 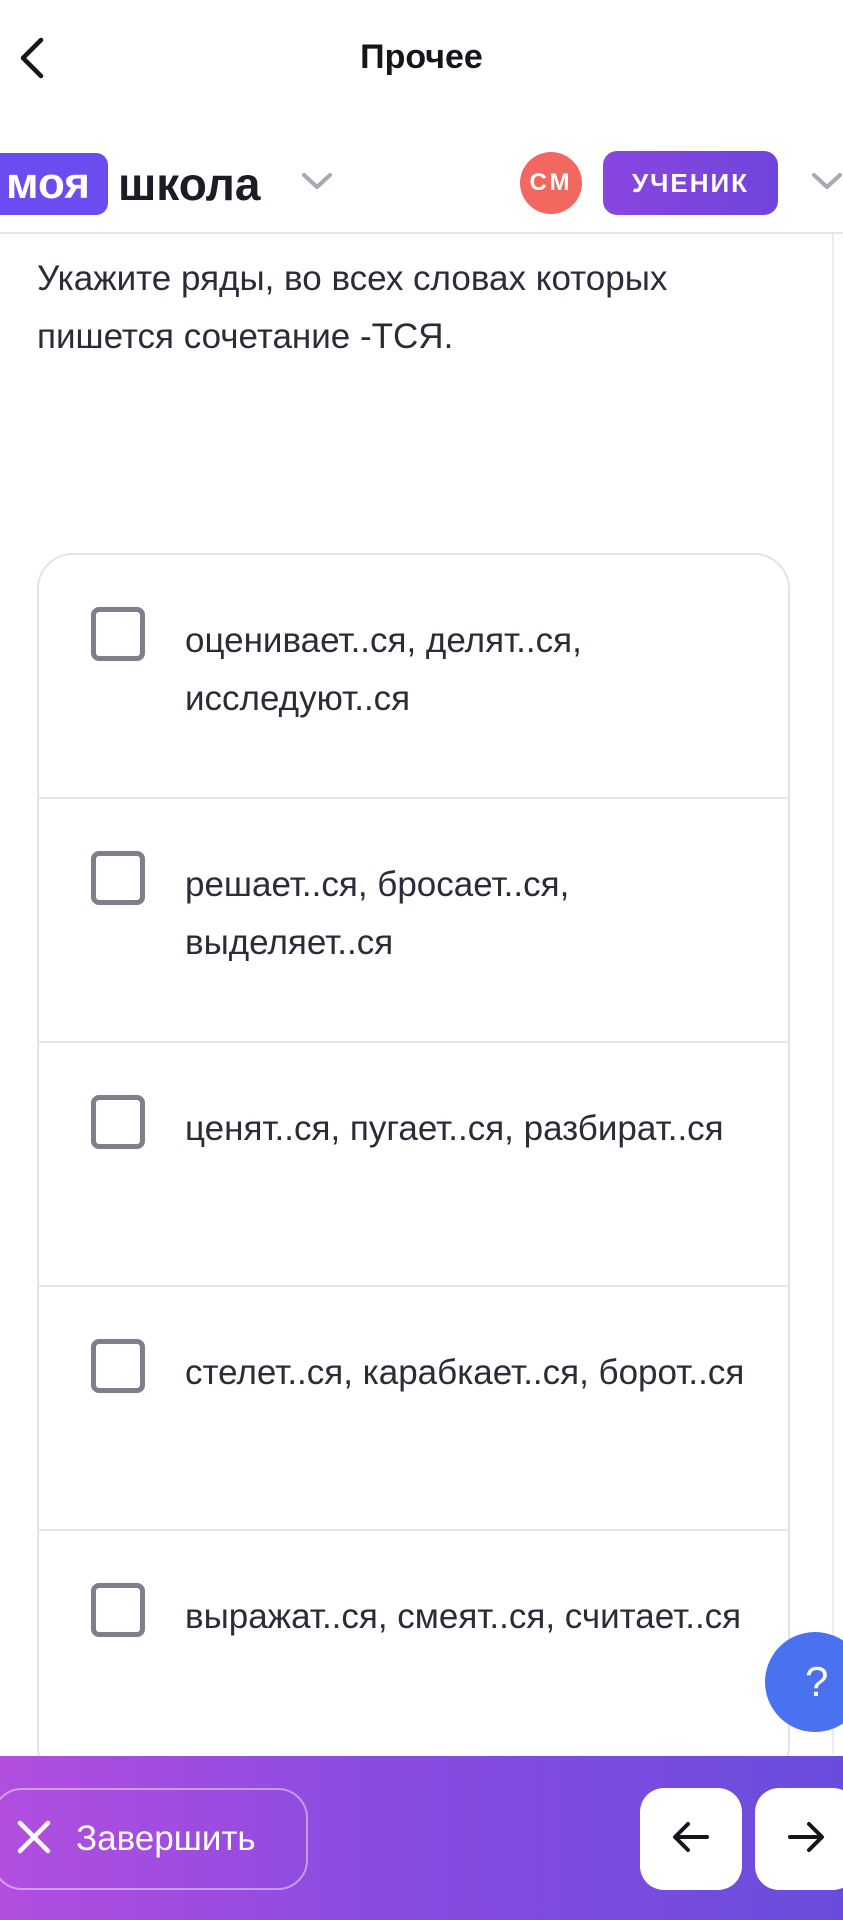 I want to click on option-label: оценивает..ся, делят..ся, исследуют..ся, so click(x=383, y=669).